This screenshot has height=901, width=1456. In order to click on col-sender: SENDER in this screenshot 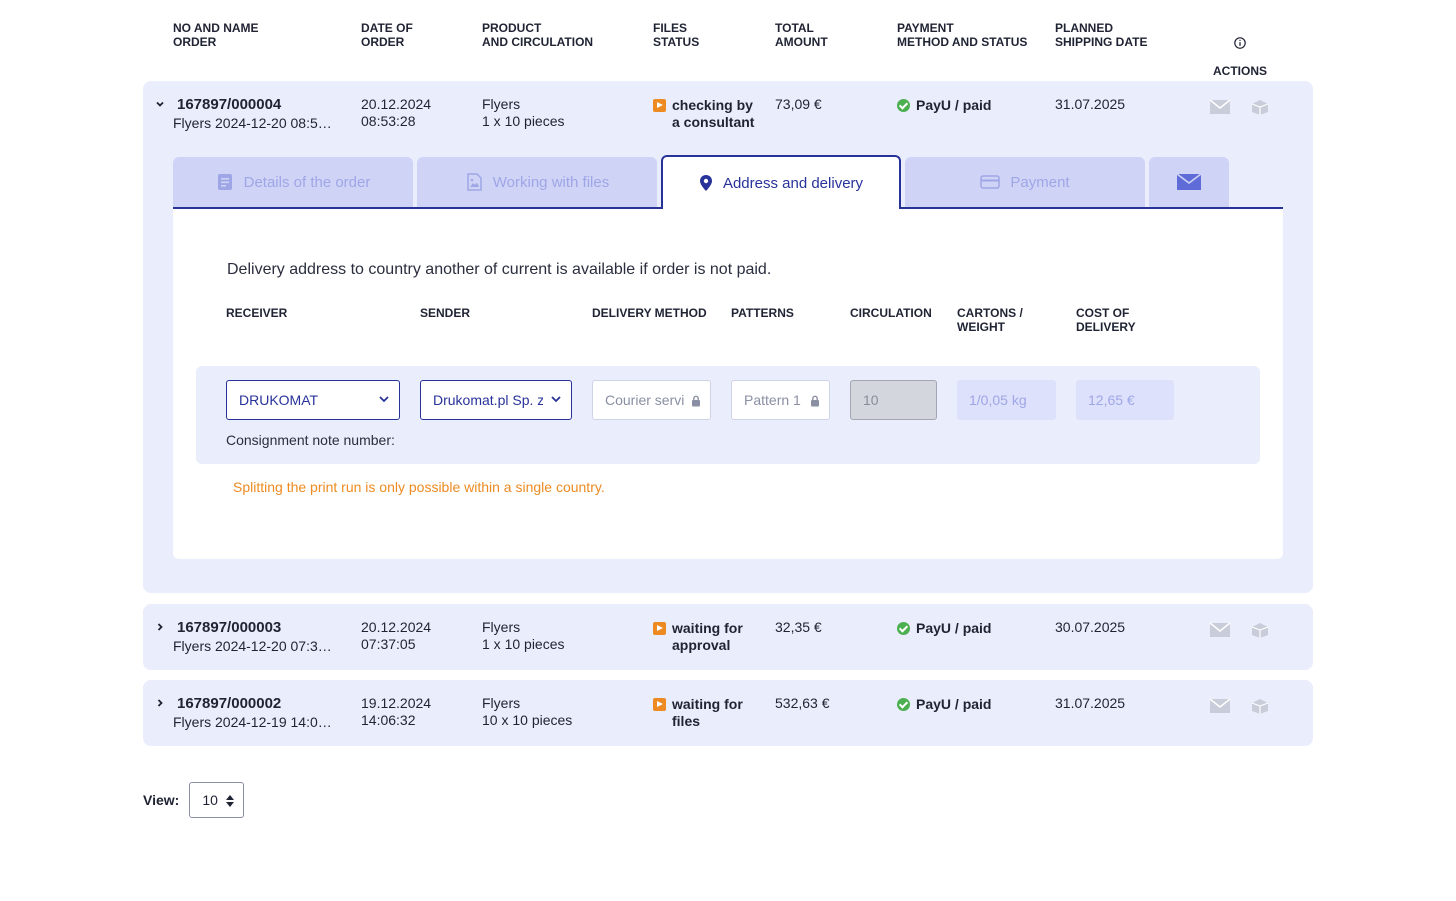, I will do `click(445, 313)`.